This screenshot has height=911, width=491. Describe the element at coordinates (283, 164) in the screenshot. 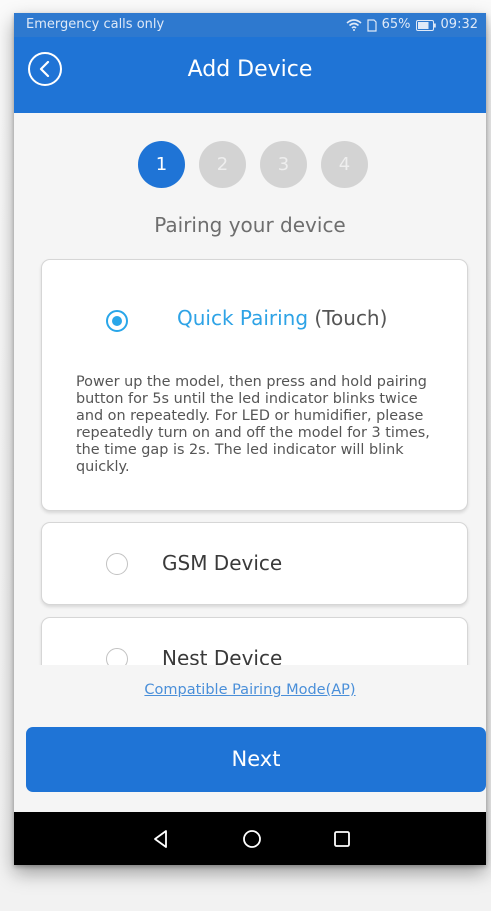

I see `step-3: 3` at that location.